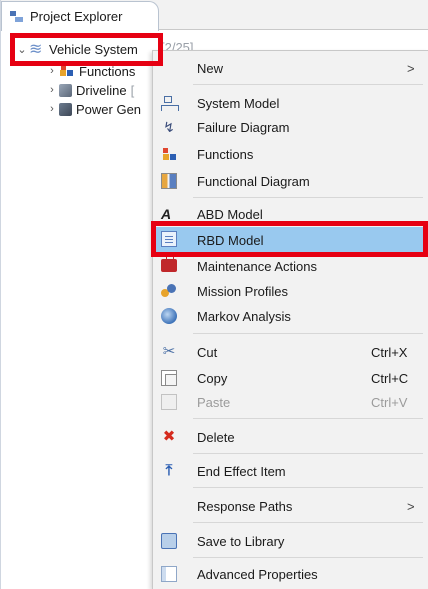 The image size is (428, 589). I want to click on shortcut-label: Ctrl+C, so click(390, 378).